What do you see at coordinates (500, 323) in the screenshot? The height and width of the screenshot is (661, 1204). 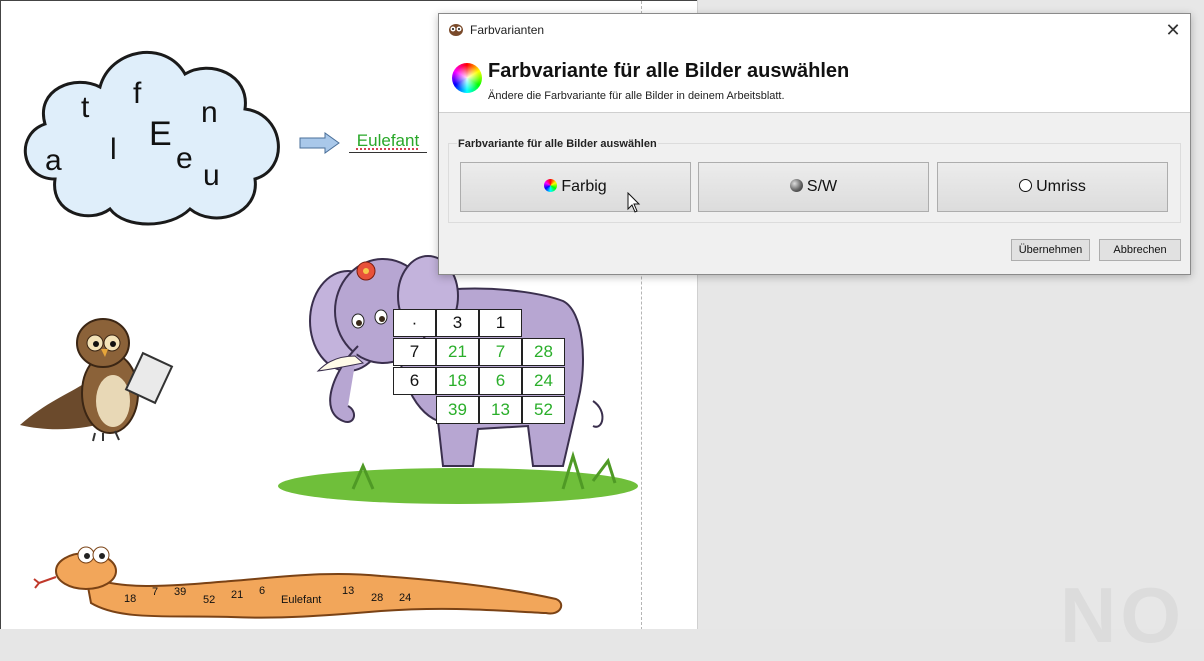 I see `grid-cell: 1` at bounding box center [500, 323].